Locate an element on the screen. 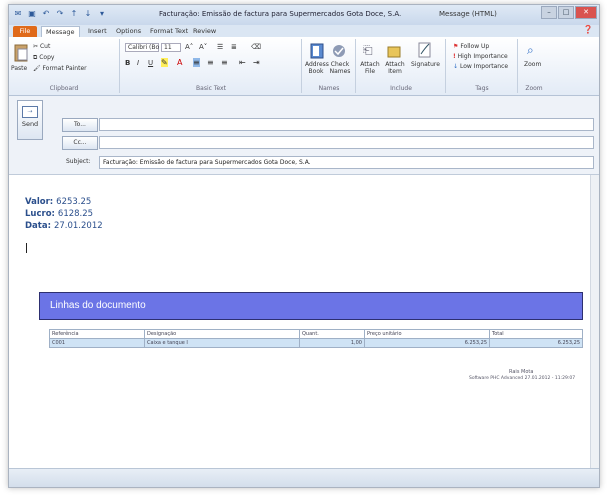 Image resolution: width=609 pixels, height=495 pixels. names-group-label: Names is located at coordinates (329, 88).